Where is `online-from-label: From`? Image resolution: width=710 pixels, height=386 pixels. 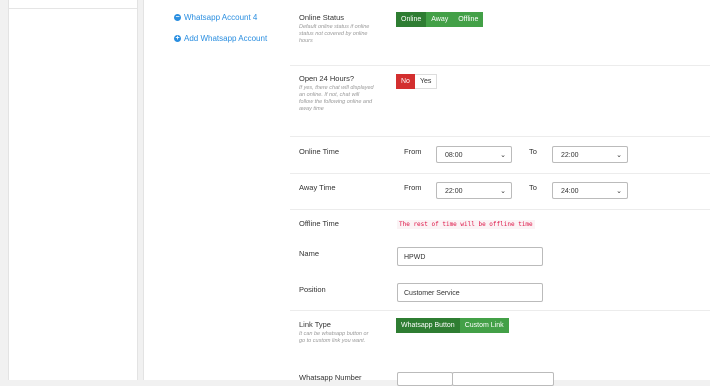 online-from-label: From is located at coordinates (413, 151).